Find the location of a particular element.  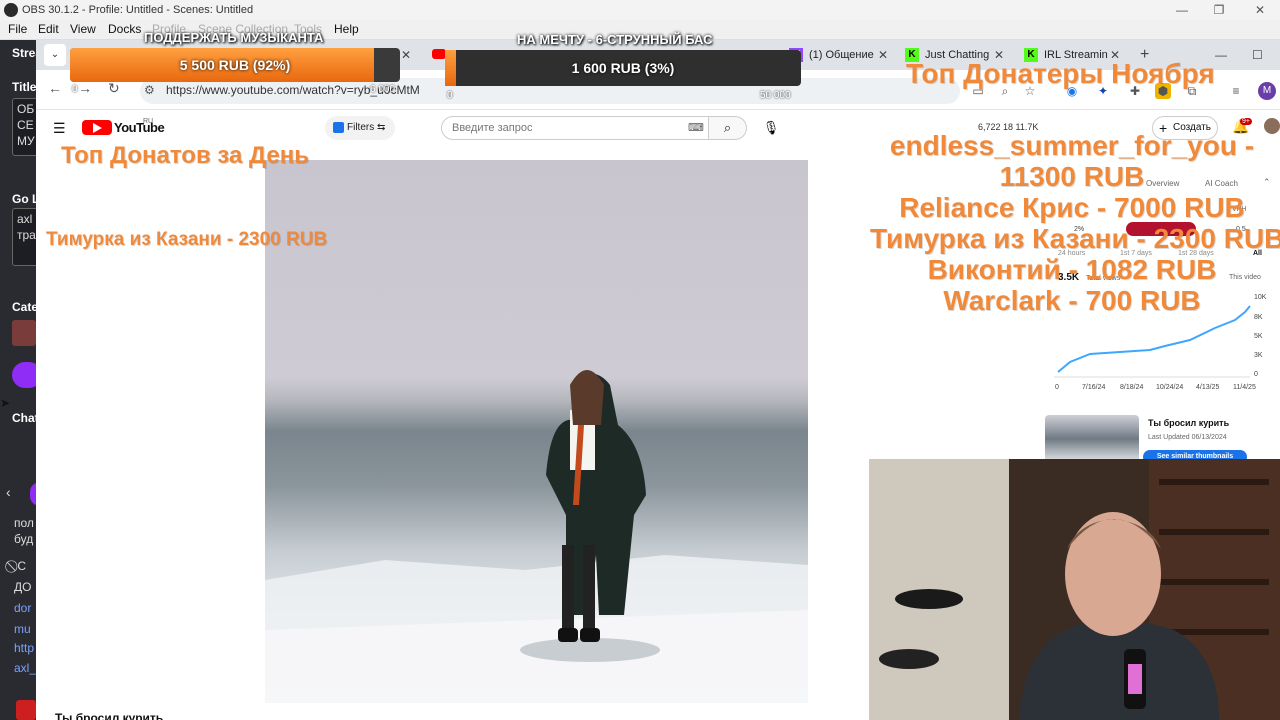

youtube-tab-icon is located at coordinates (439, 54).